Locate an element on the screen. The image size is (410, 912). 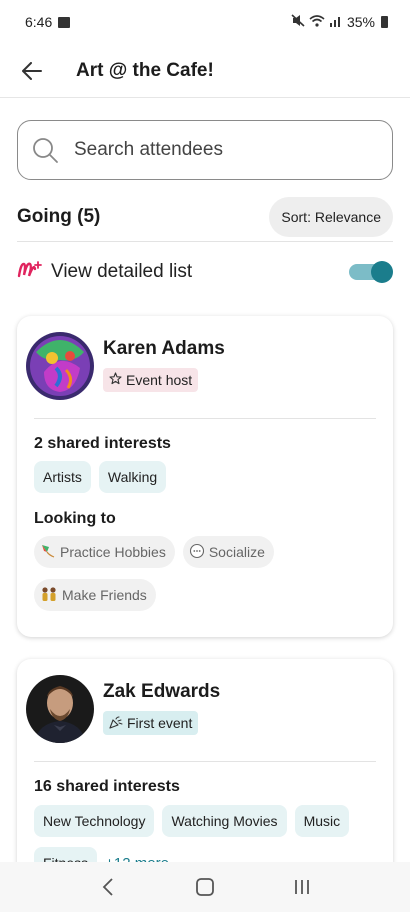
looking-to-title: Looking to is located at coordinates (75, 518).